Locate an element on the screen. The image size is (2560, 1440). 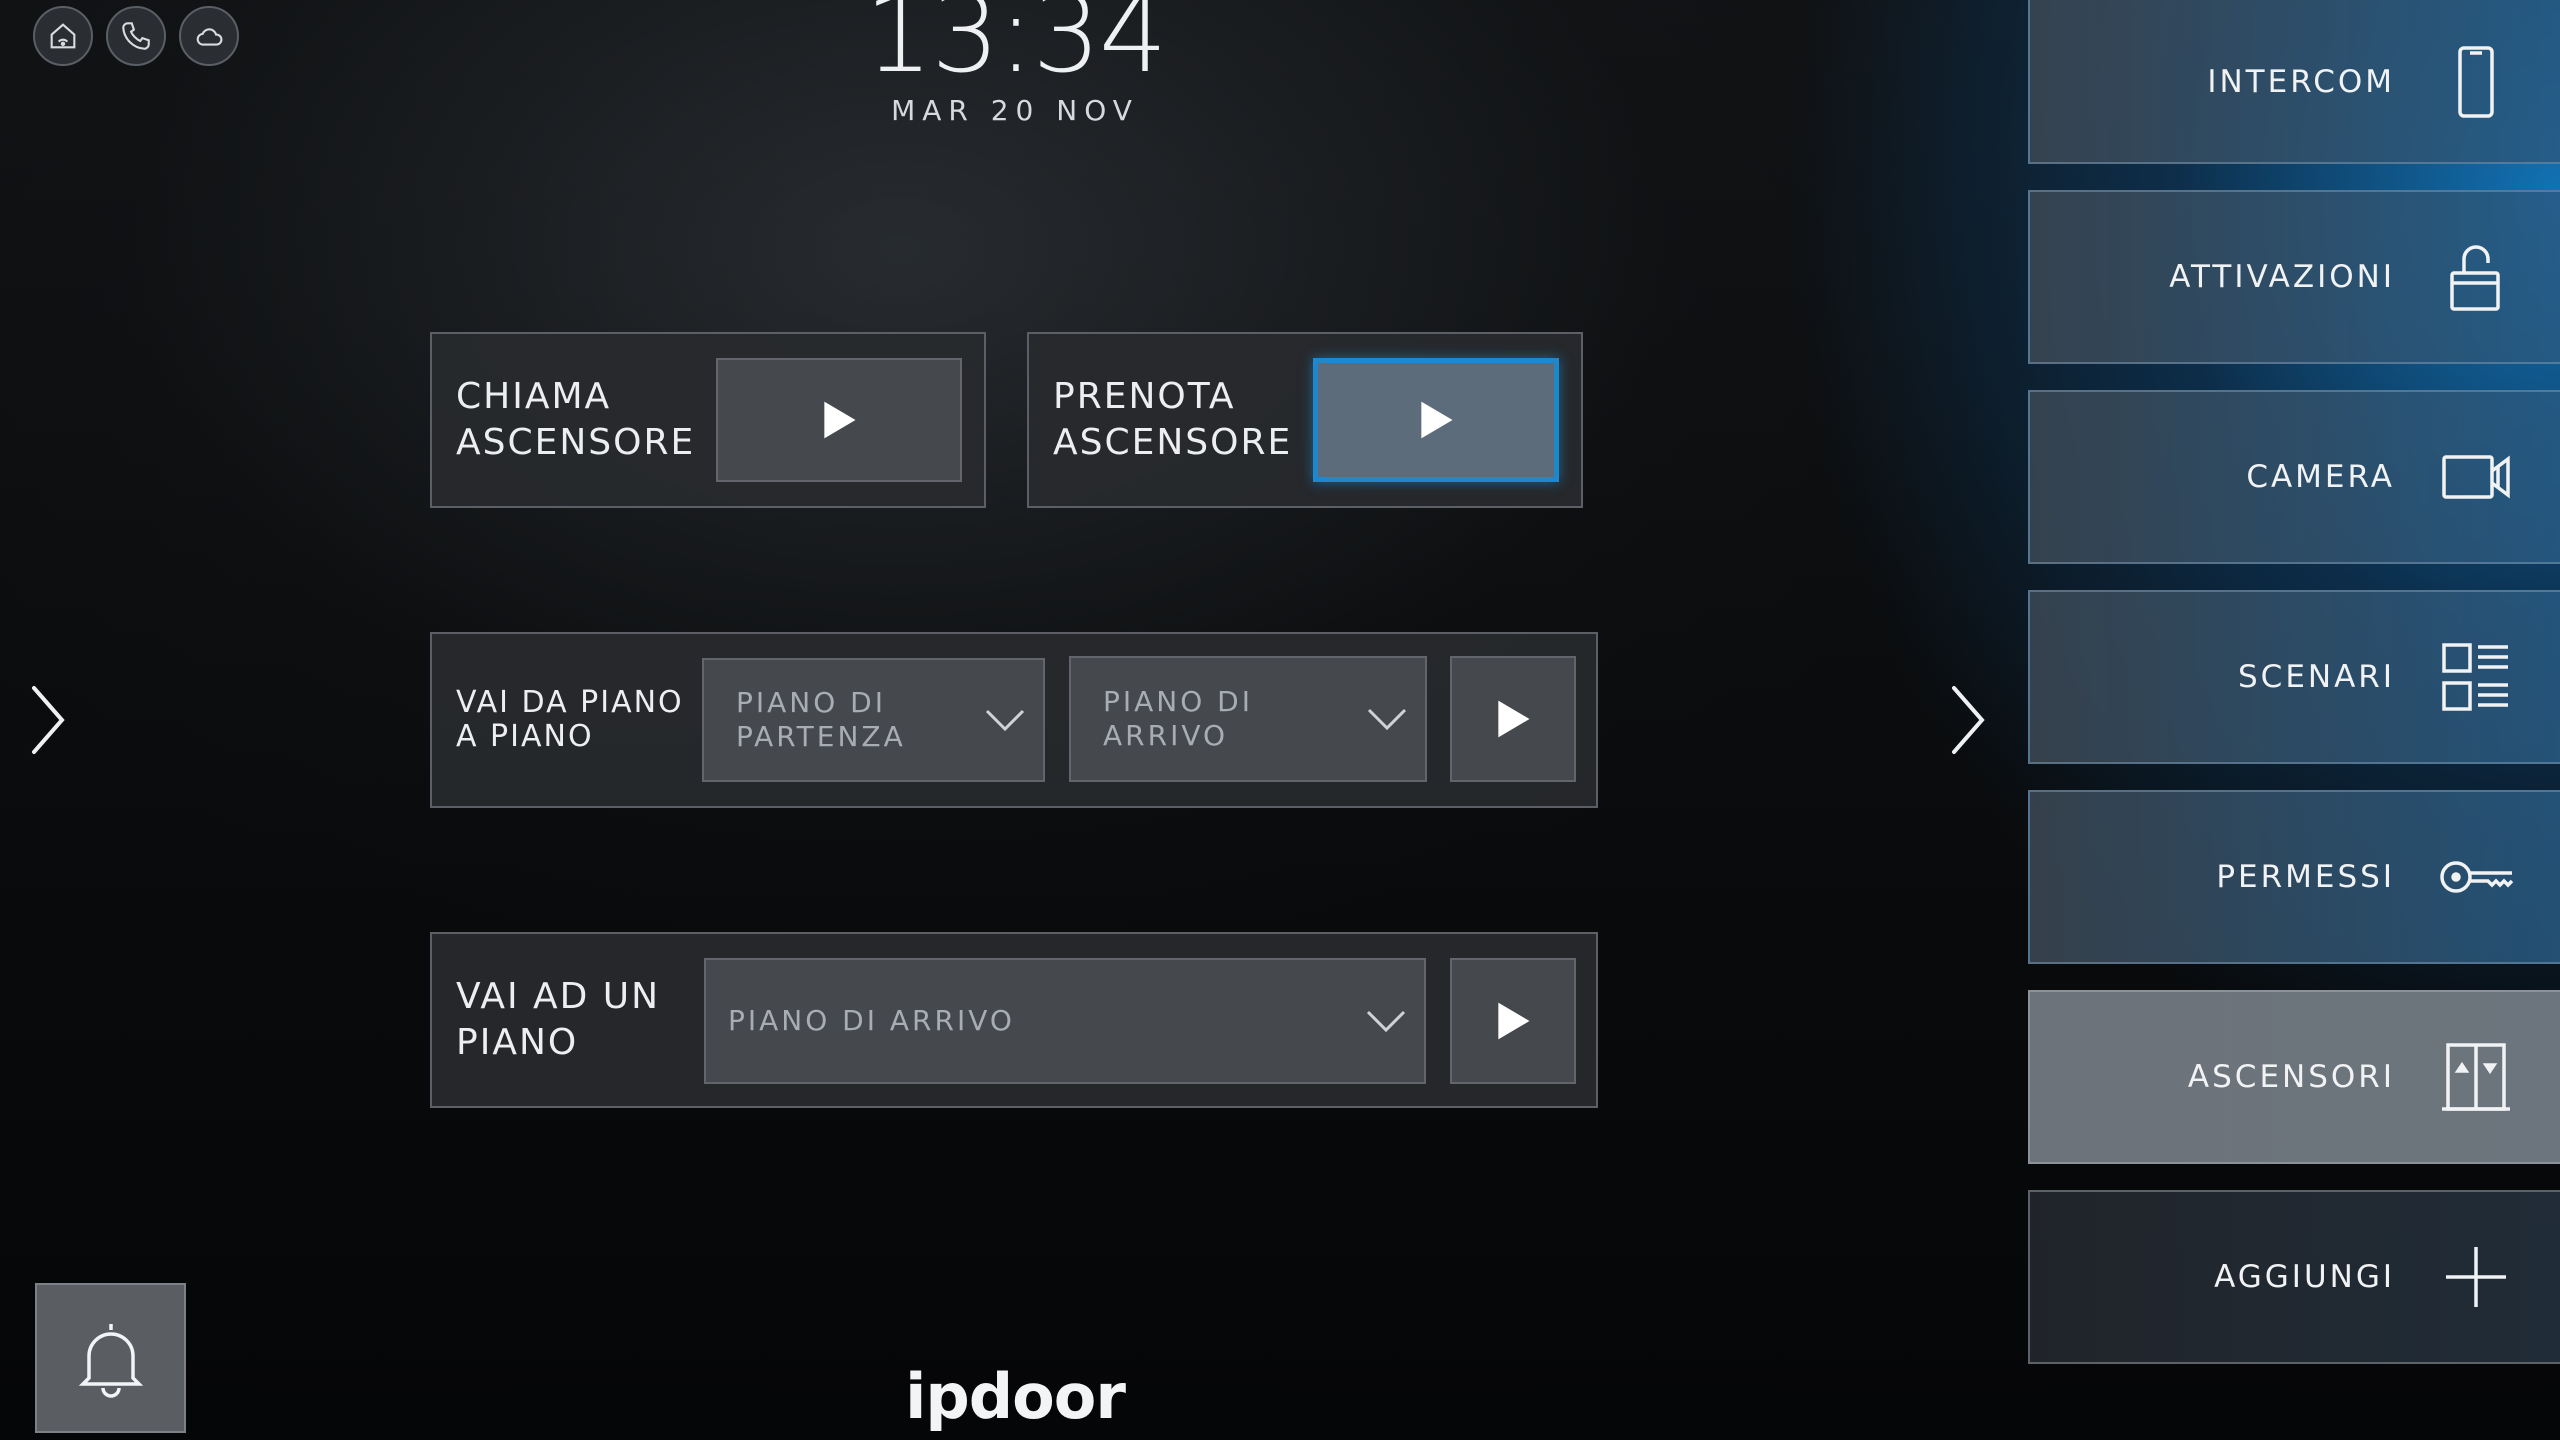
sidebar-item-label: ATTIVAZIONI is located at coordinates (2282, 277).